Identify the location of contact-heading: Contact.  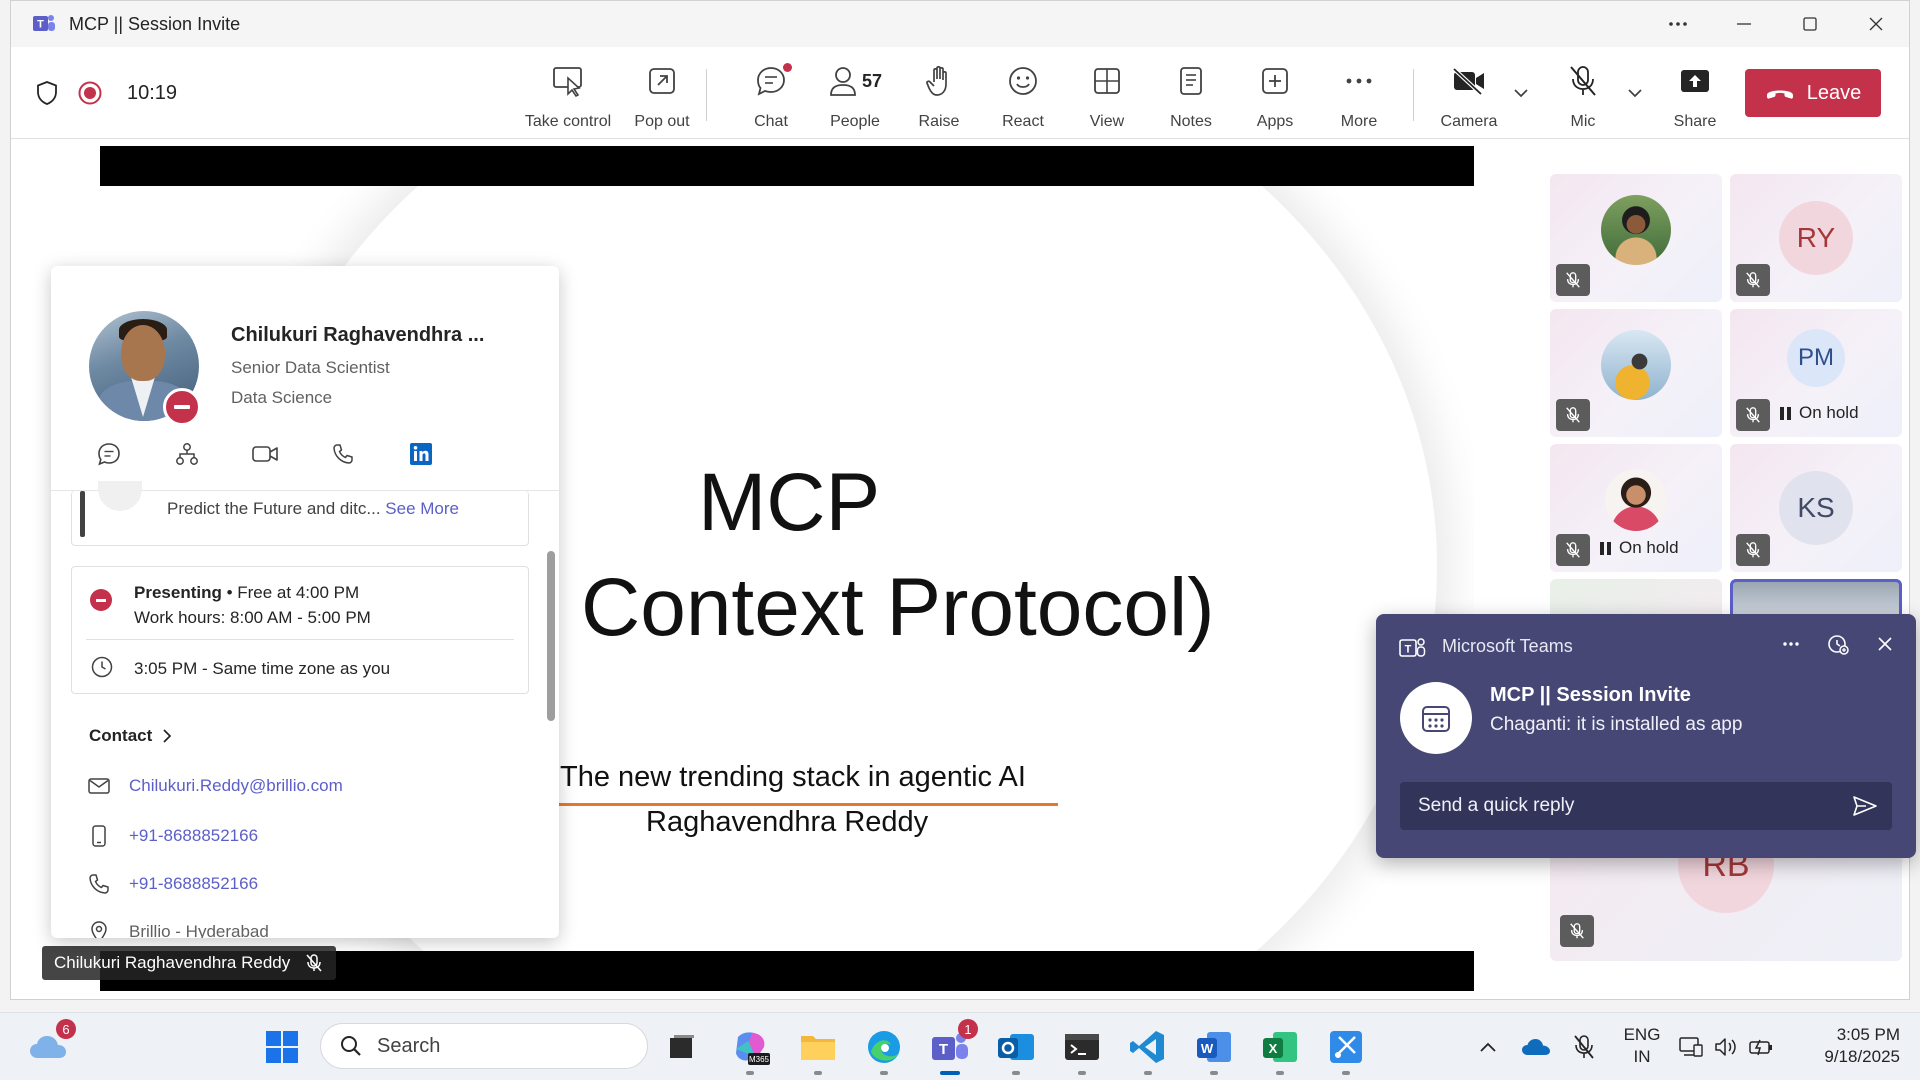
(131, 736).